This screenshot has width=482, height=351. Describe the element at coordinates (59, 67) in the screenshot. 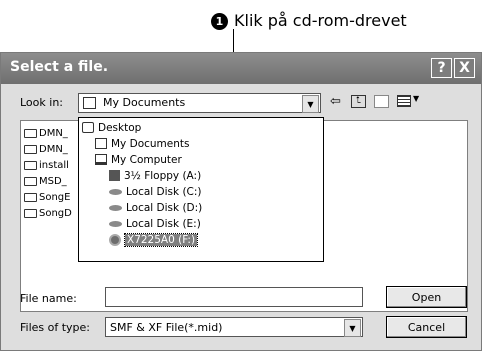

I see `dialog-title: Select a file.` at that location.